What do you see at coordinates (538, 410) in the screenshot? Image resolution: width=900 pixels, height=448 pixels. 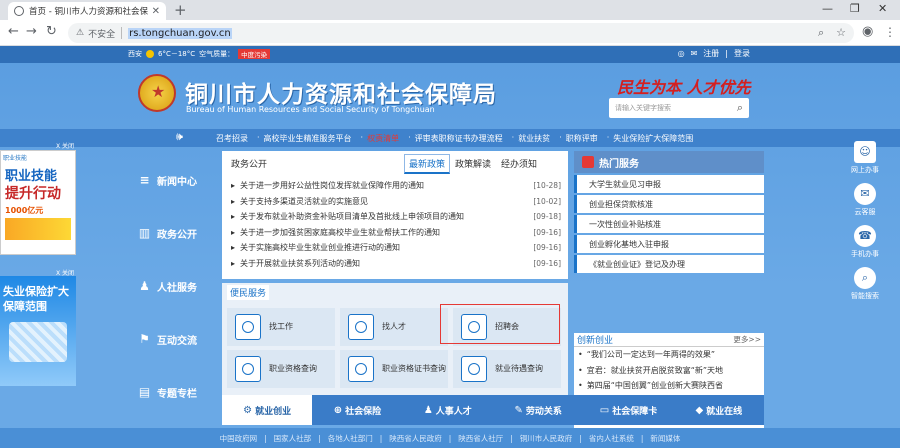 I see `bottom-tab: ✎ 劳动关系` at bounding box center [538, 410].